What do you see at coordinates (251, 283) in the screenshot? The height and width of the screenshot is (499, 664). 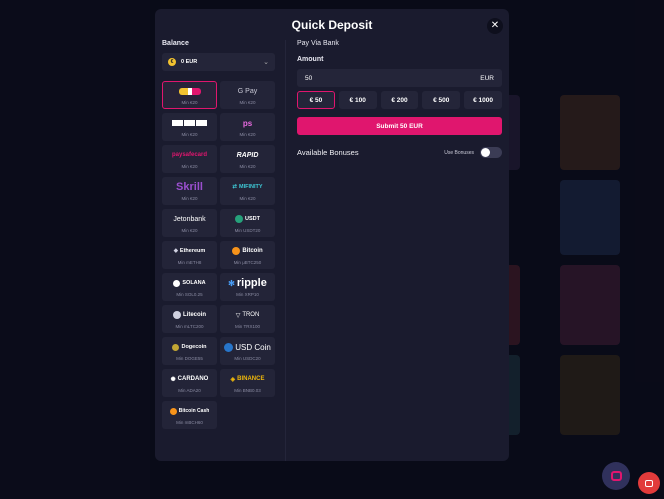 I see `ripple-logo-text: ripple` at bounding box center [251, 283].